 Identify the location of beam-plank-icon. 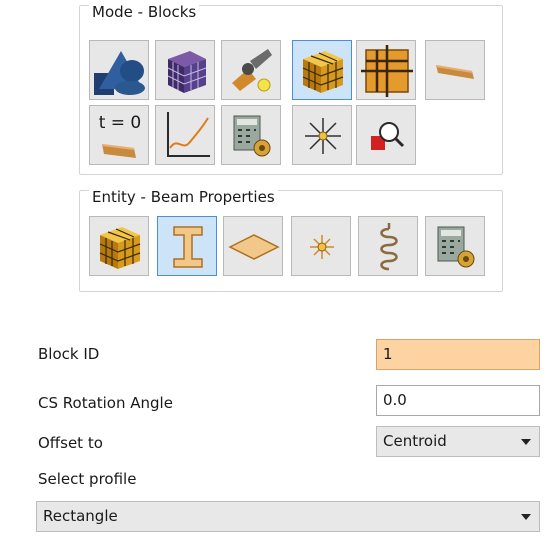
(455, 72).